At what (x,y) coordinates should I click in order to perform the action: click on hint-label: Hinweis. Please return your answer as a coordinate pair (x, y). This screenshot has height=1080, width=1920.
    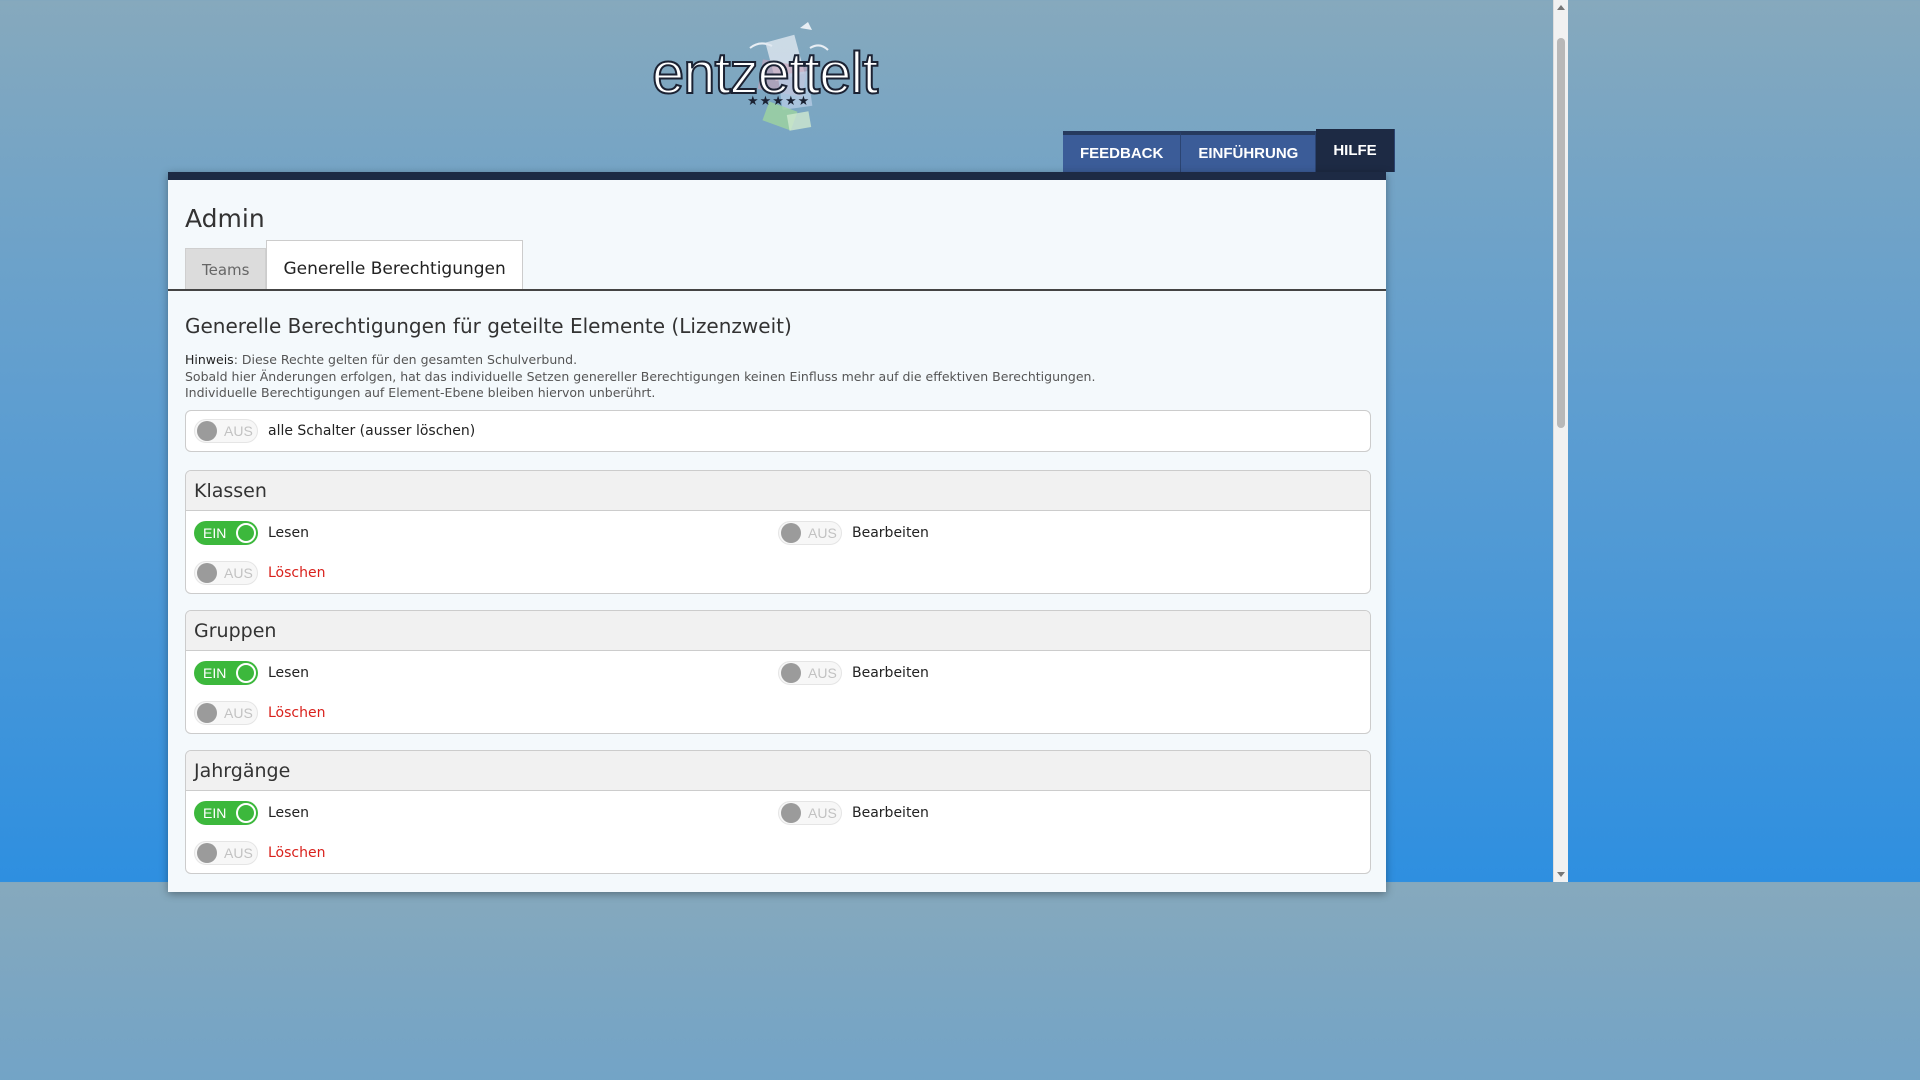
    Looking at the image, I should click on (209, 359).